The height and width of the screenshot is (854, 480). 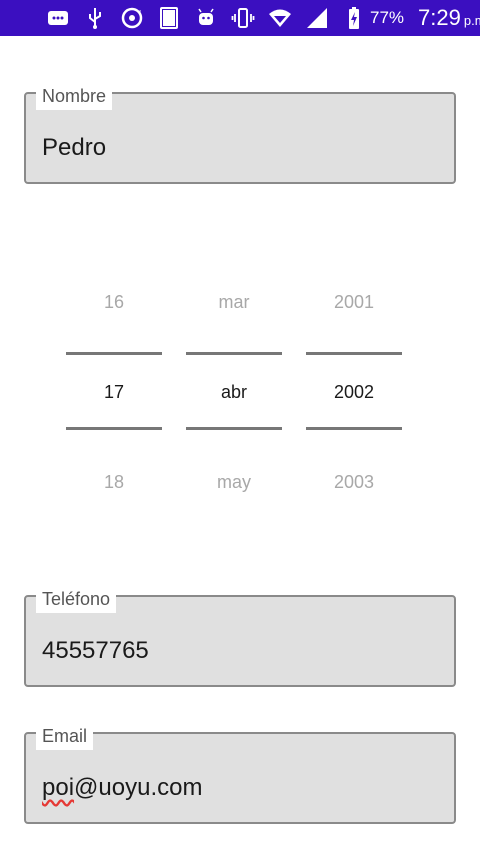 What do you see at coordinates (95, 18) in the screenshot?
I see `usb-icon` at bounding box center [95, 18].